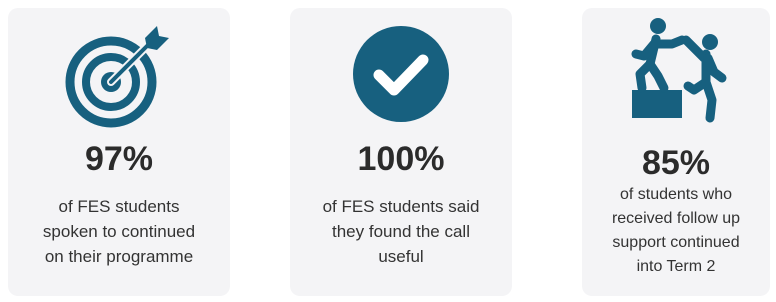 The width and height of the screenshot is (776, 302). I want to click on stat-value: 97%, so click(119, 159).